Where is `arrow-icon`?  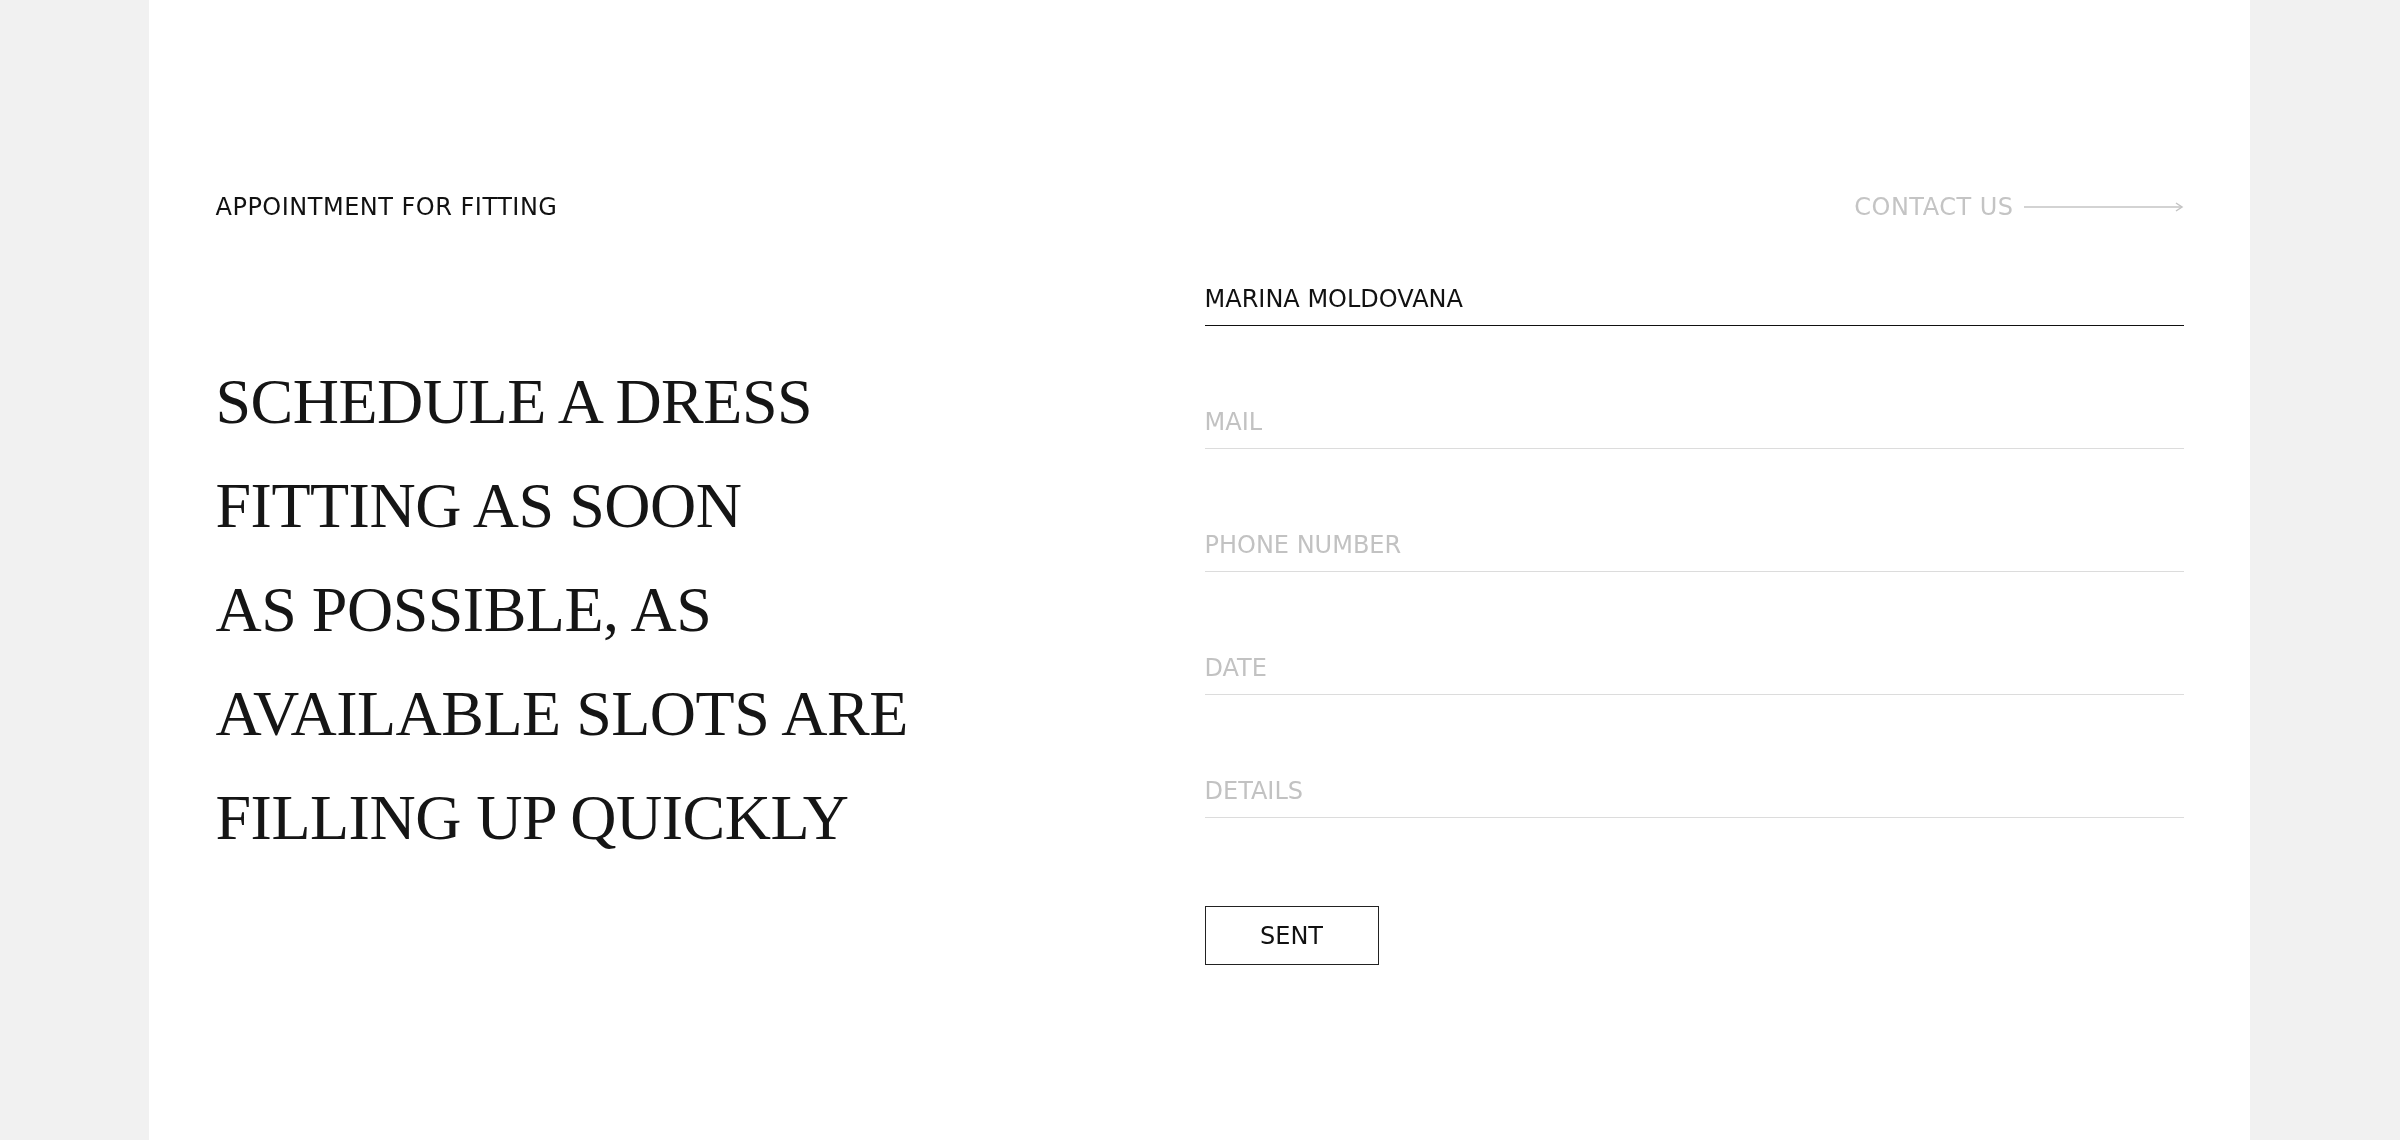 arrow-icon is located at coordinates (2103, 207).